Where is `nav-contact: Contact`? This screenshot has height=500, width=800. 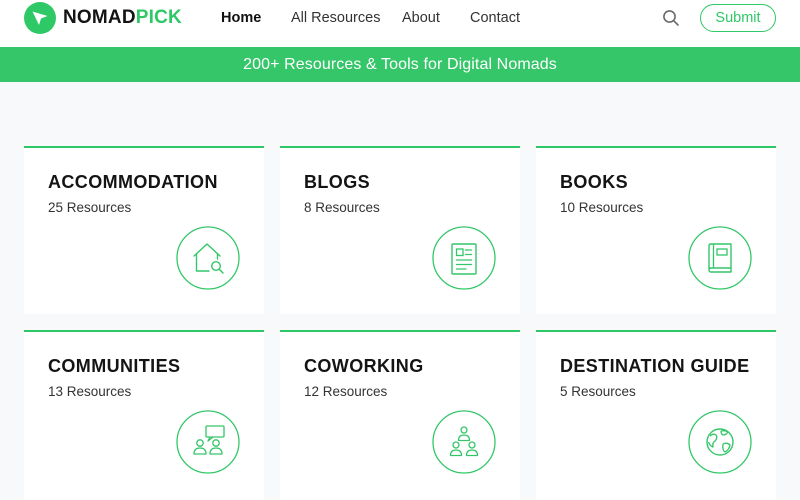 nav-contact: Contact is located at coordinates (495, 18).